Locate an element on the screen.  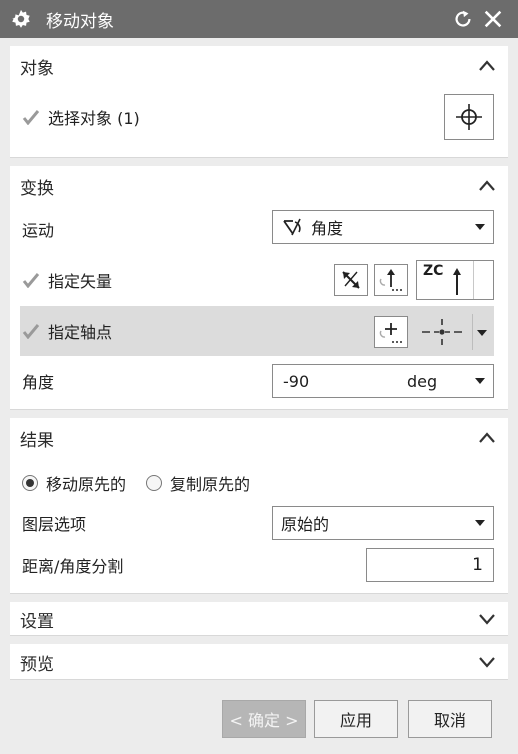
angle-unit: deg is located at coordinates (422, 381).